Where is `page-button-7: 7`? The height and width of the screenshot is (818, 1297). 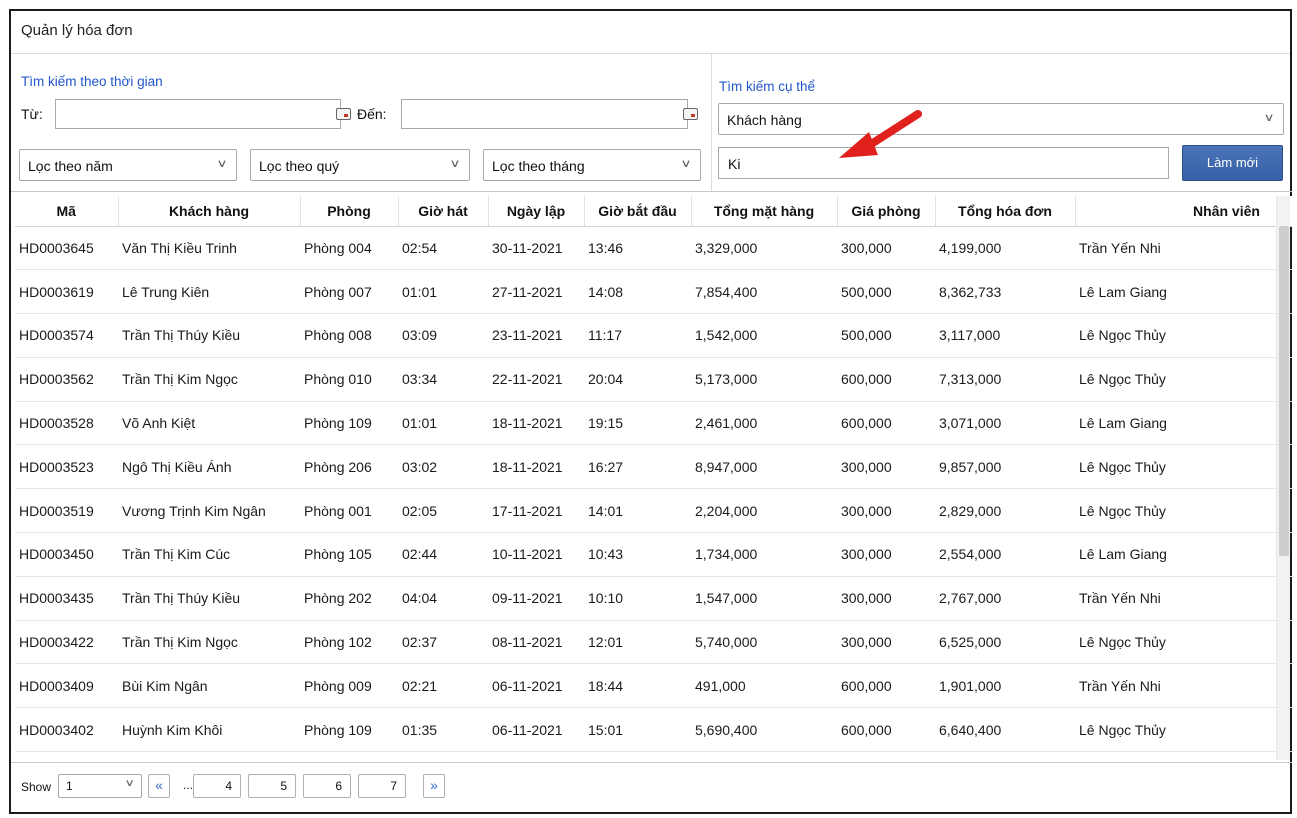 page-button-7: 7 is located at coordinates (382, 786).